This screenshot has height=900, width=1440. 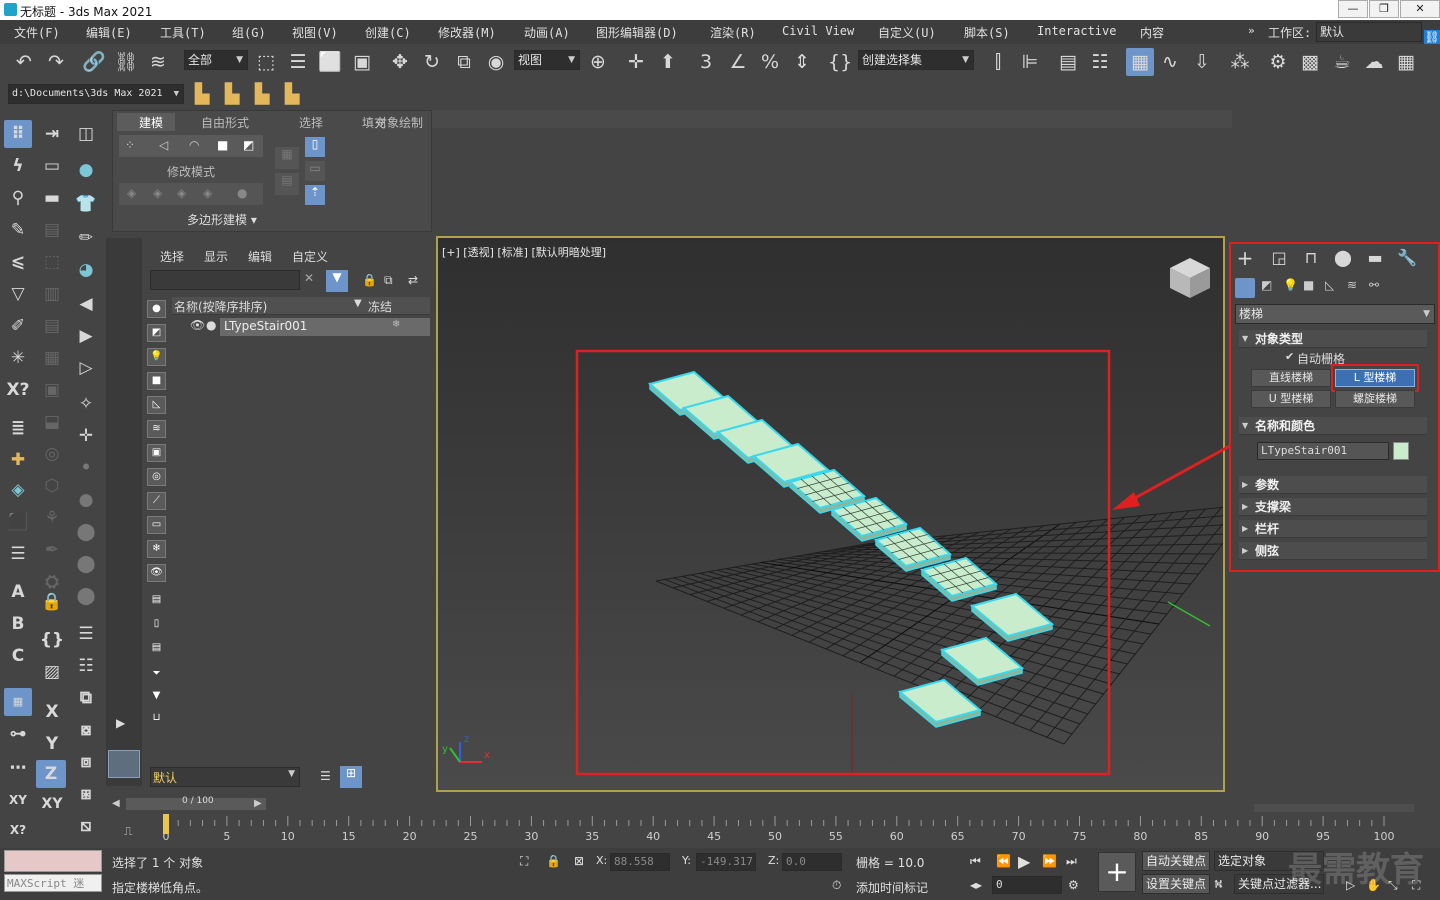 What do you see at coordinates (156, 549) in the screenshot?
I see `frozen-filter-icon: ❄` at bounding box center [156, 549].